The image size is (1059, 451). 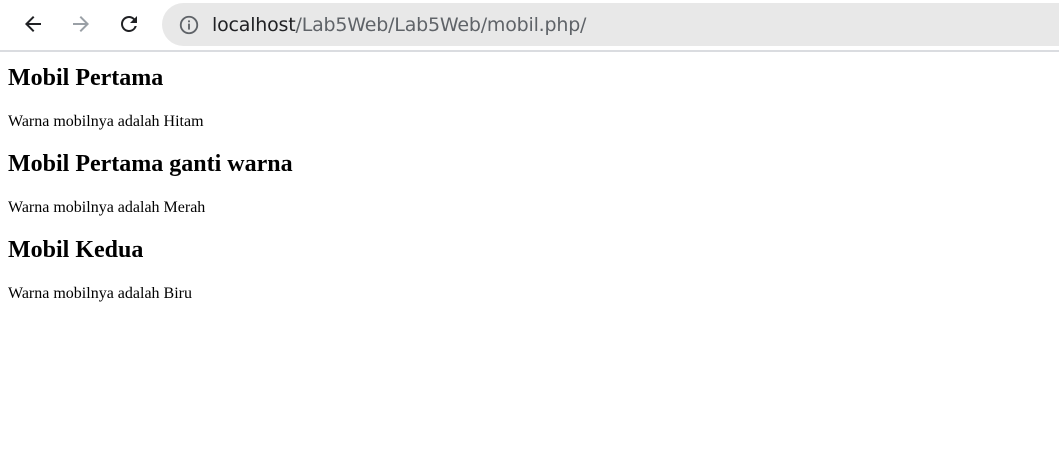 What do you see at coordinates (610, 24) in the screenshot?
I see `address-bar: localhost/Lab5Web/Lab5Web/mobil.php/` at bounding box center [610, 24].